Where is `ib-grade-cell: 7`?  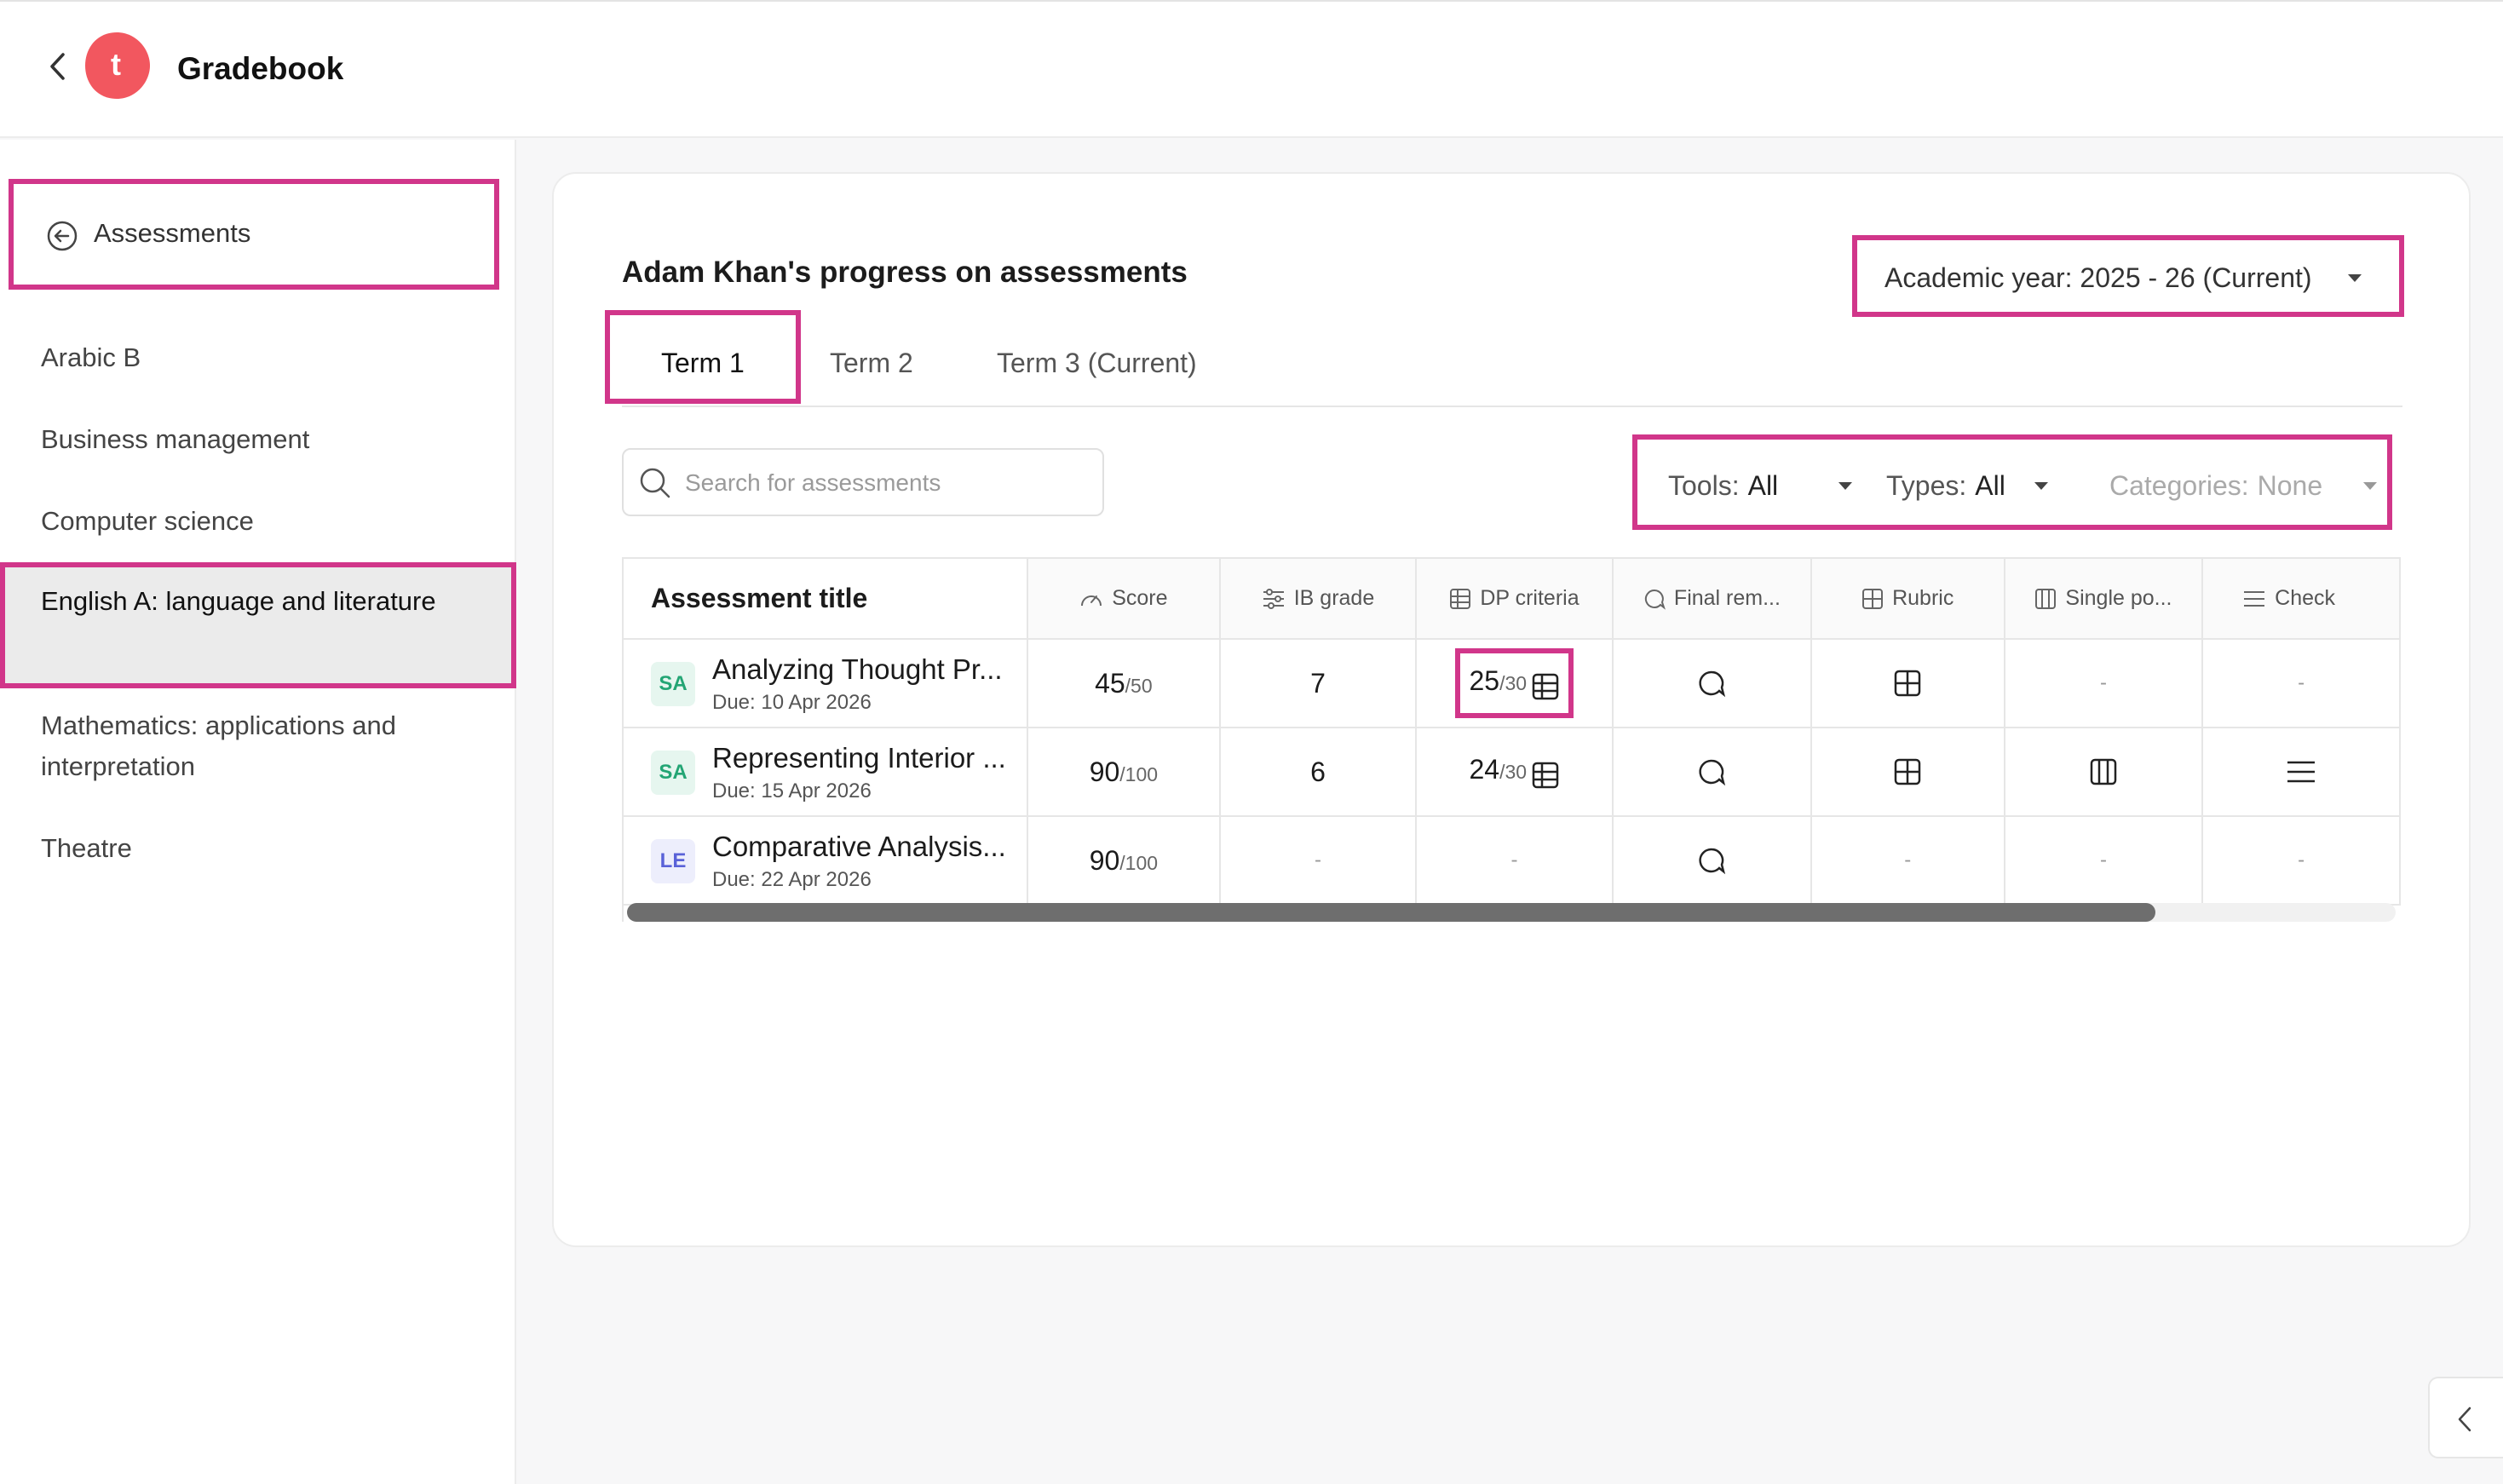
ib-grade-cell: 7 is located at coordinates (1318, 683).